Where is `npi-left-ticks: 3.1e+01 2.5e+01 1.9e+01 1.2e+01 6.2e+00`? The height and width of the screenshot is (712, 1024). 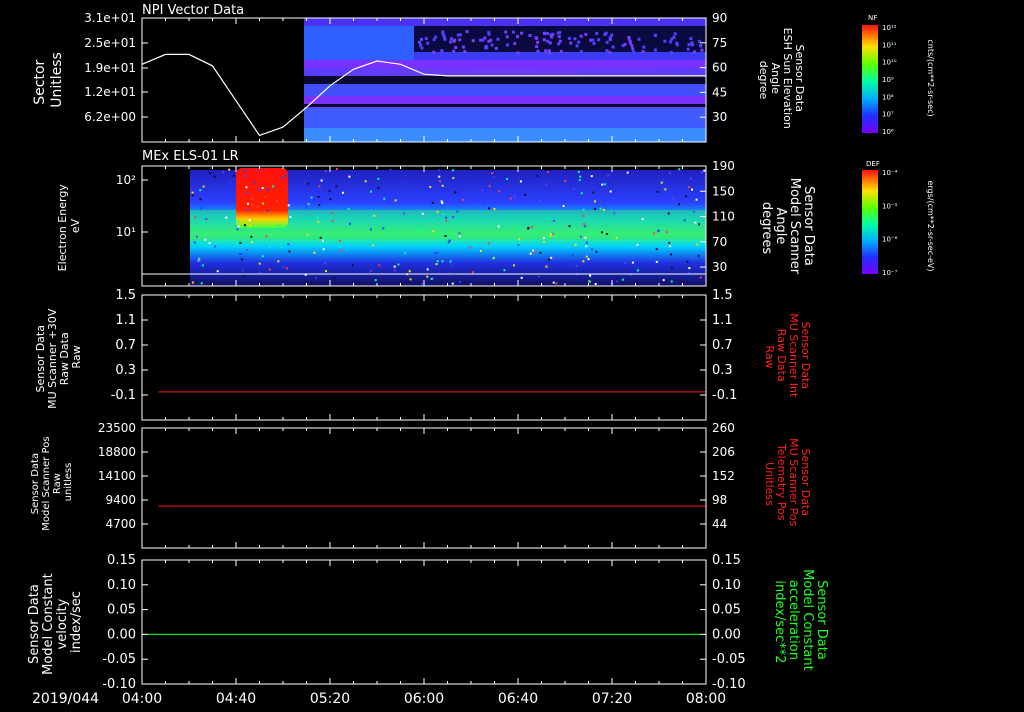
npi-left-ticks: 3.1e+01 2.5e+01 1.9e+01 1.2e+01 6.2e+00 is located at coordinates (116, 67).